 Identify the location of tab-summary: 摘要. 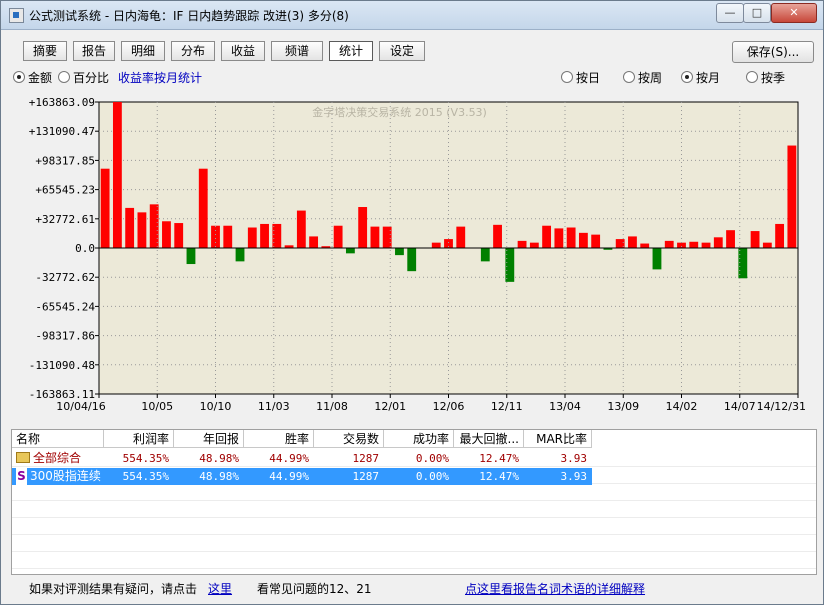
(45, 51).